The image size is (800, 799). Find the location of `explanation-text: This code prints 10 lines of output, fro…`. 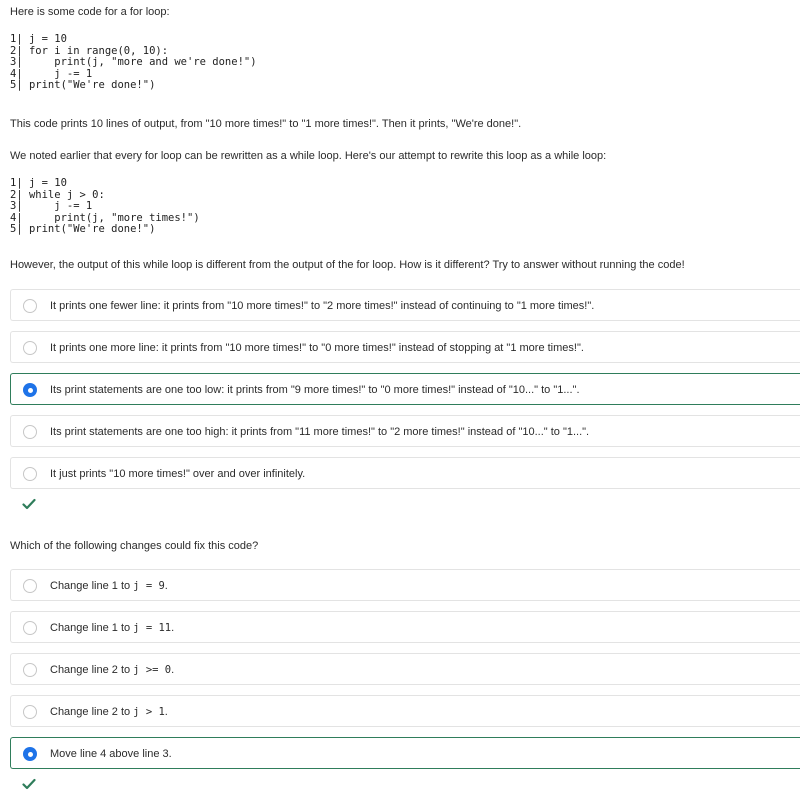

explanation-text: This code prints 10 lines of output, fro… is located at coordinates (266, 124).